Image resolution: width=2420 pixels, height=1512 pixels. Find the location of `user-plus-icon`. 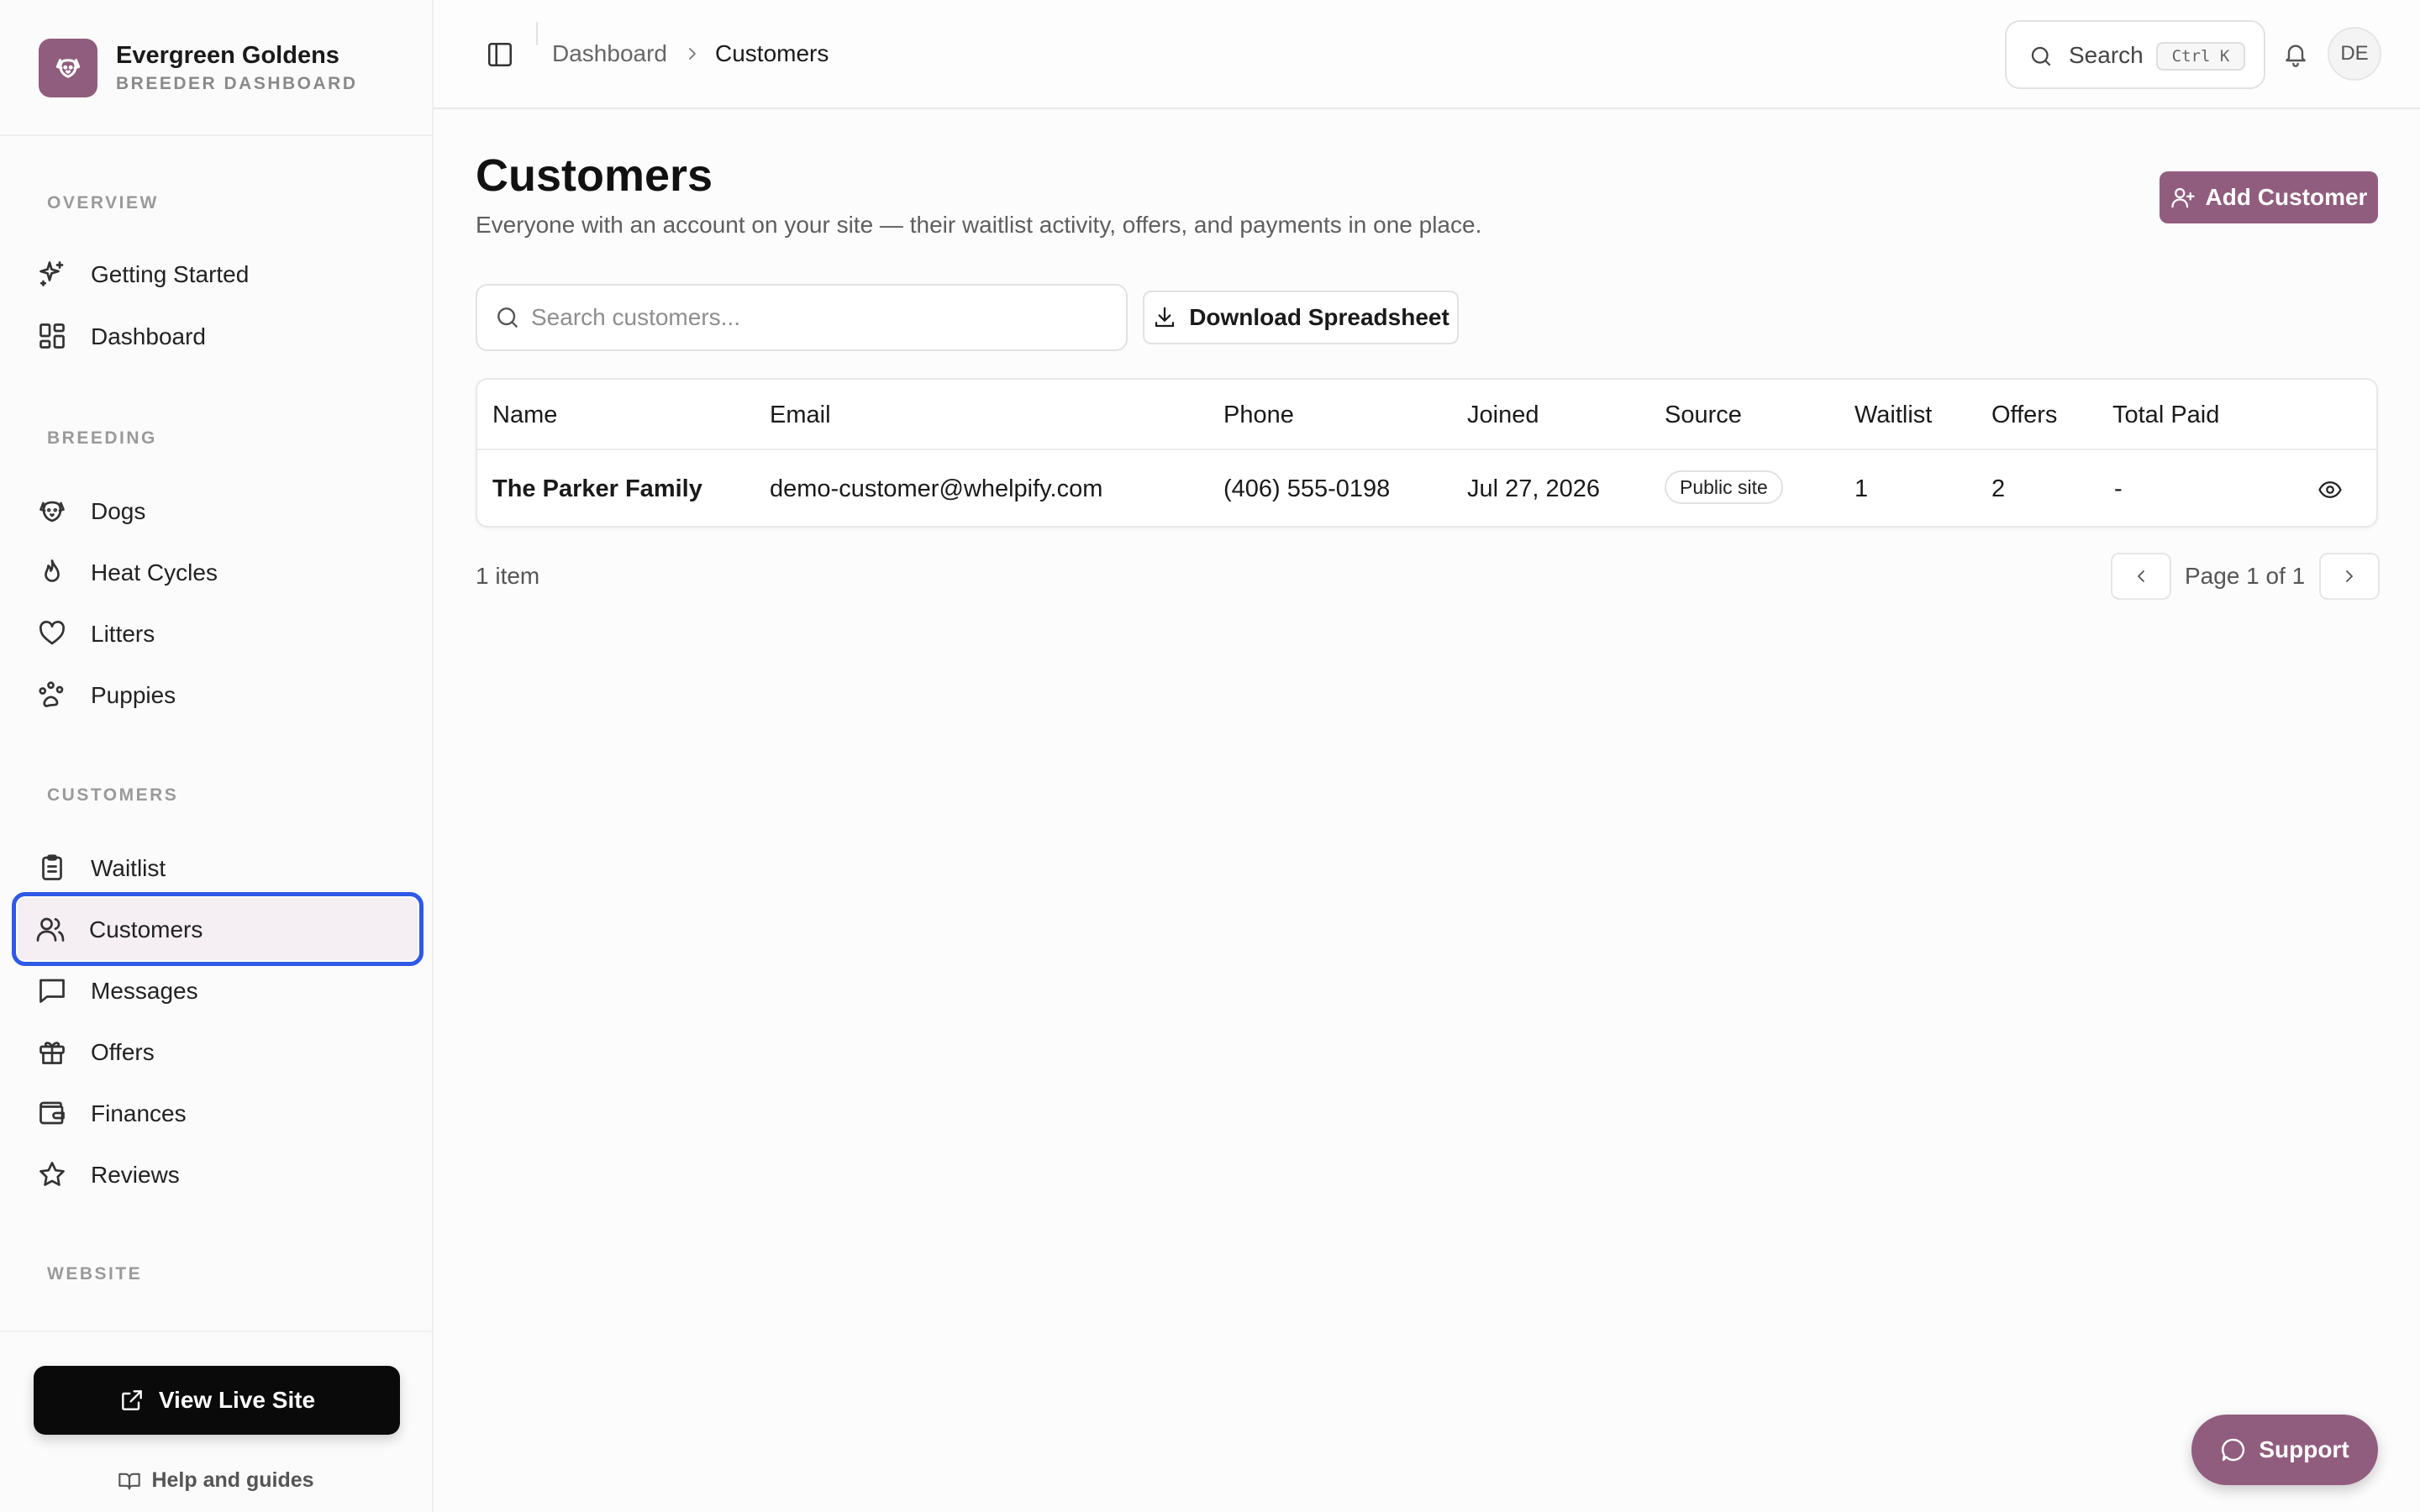

user-plus-icon is located at coordinates (2183, 197).